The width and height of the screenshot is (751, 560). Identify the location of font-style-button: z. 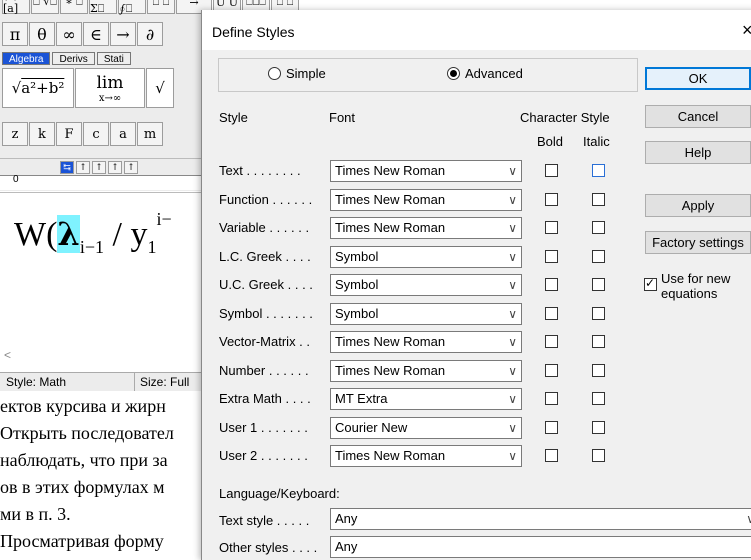
(15, 134).